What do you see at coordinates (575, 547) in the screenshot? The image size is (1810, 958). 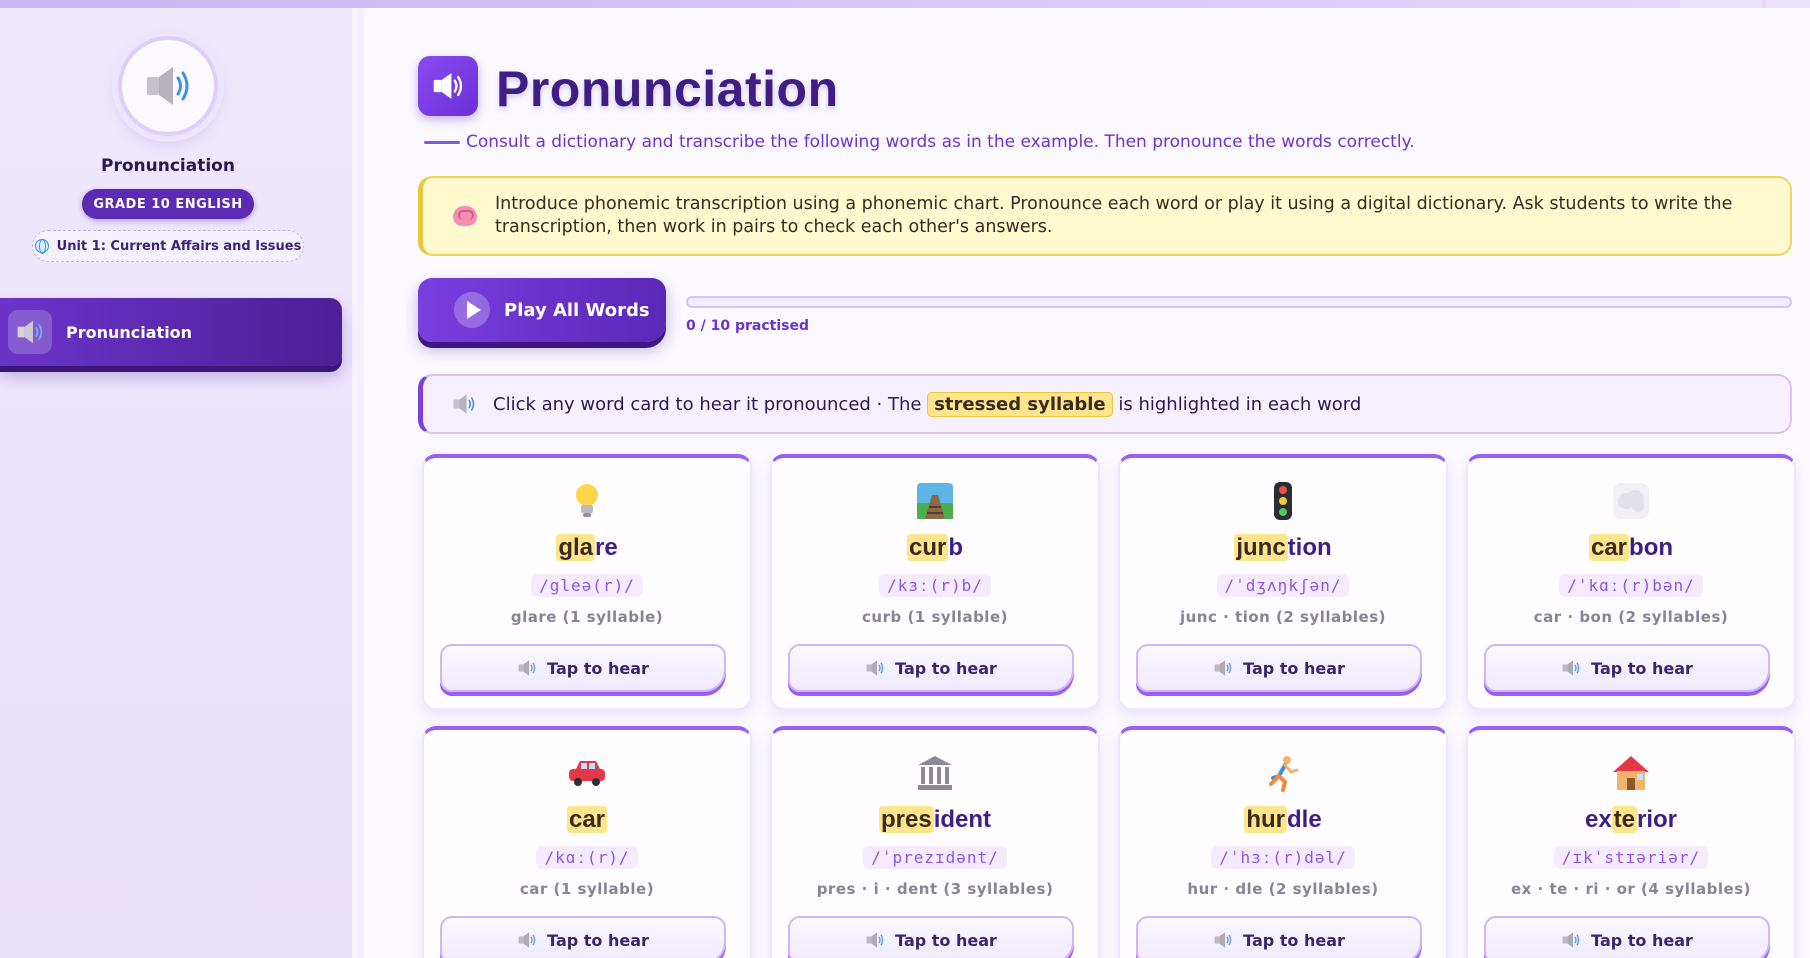 I see `stressed-syllable: gla` at bounding box center [575, 547].